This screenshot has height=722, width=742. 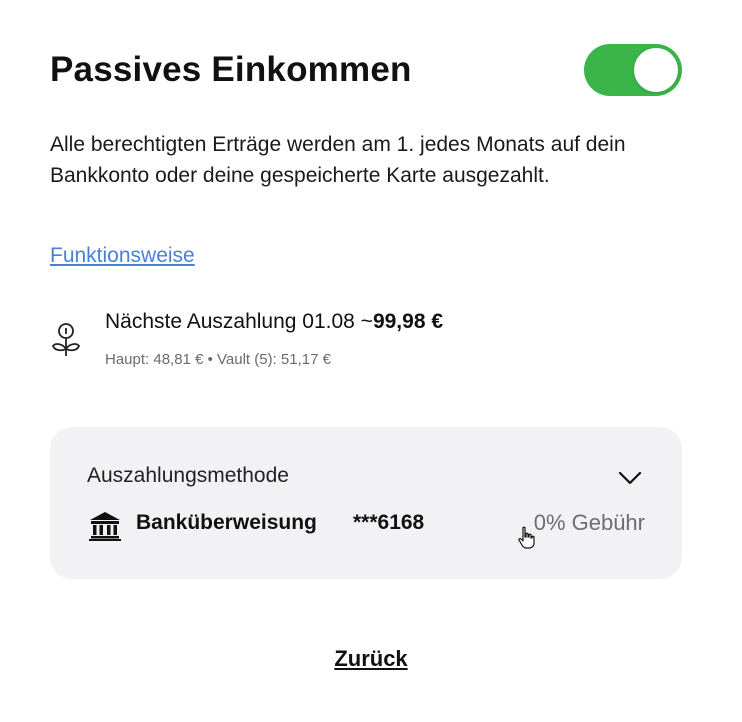 I want to click on how-it-works-link: Funktionsweise, so click(x=122, y=256).